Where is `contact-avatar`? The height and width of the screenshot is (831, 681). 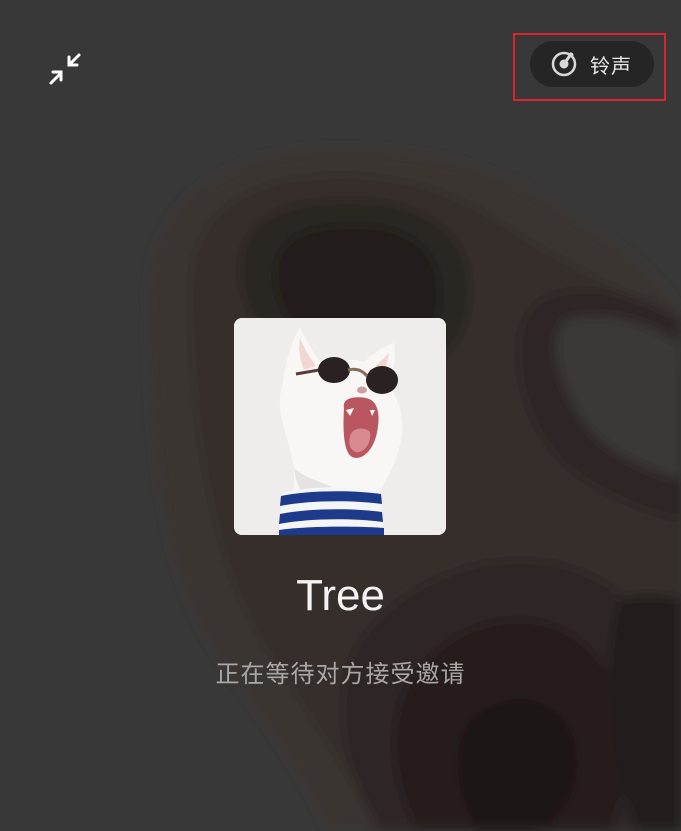
contact-avatar is located at coordinates (340, 426).